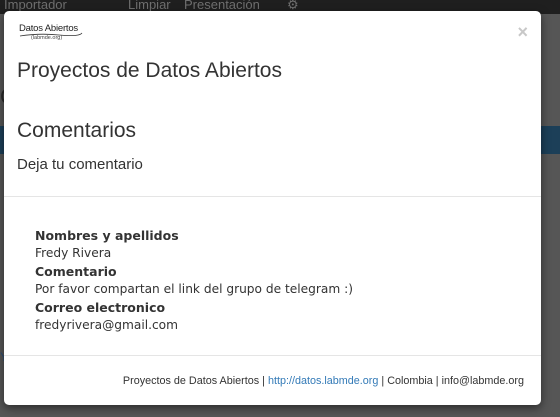 The image size is (560, 417). Describe the element at coordinates (73, 253) in the screenshot. I see `field-value-name: Fredy Rivera` at that location.